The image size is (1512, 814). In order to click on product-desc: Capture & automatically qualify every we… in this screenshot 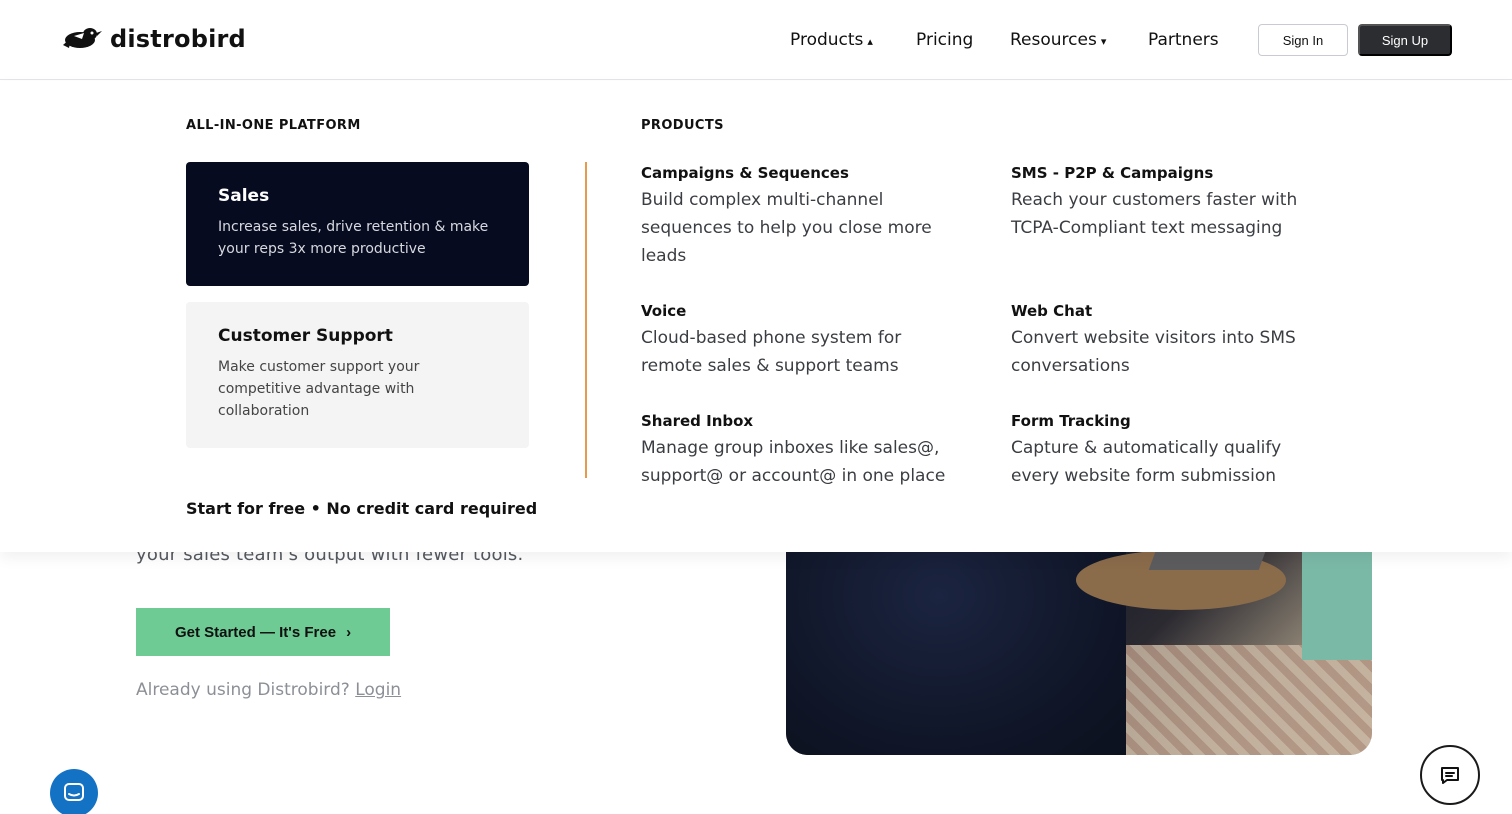, I will do `click(1146, 462)`.